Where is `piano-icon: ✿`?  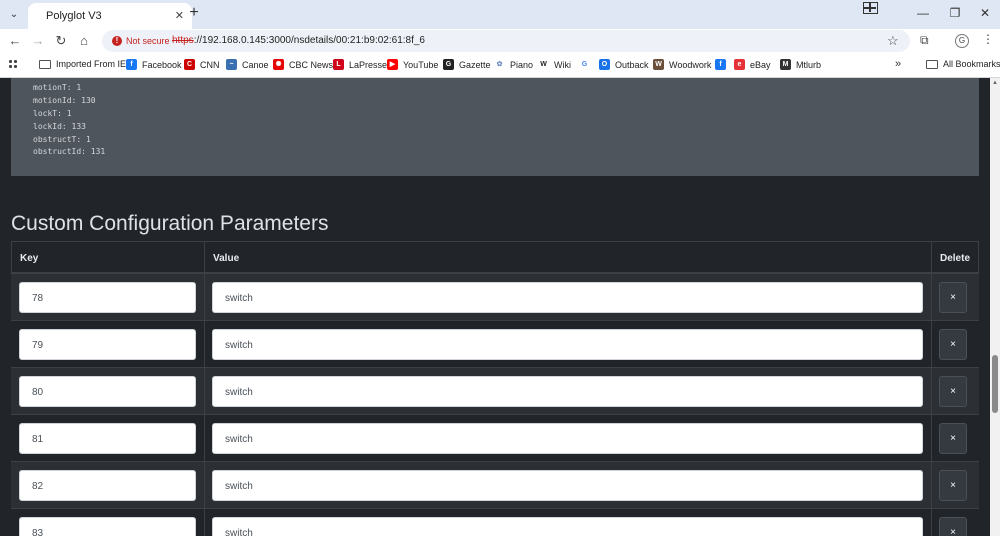 piano-icon: ✿ is located at coordinates (499, 64).